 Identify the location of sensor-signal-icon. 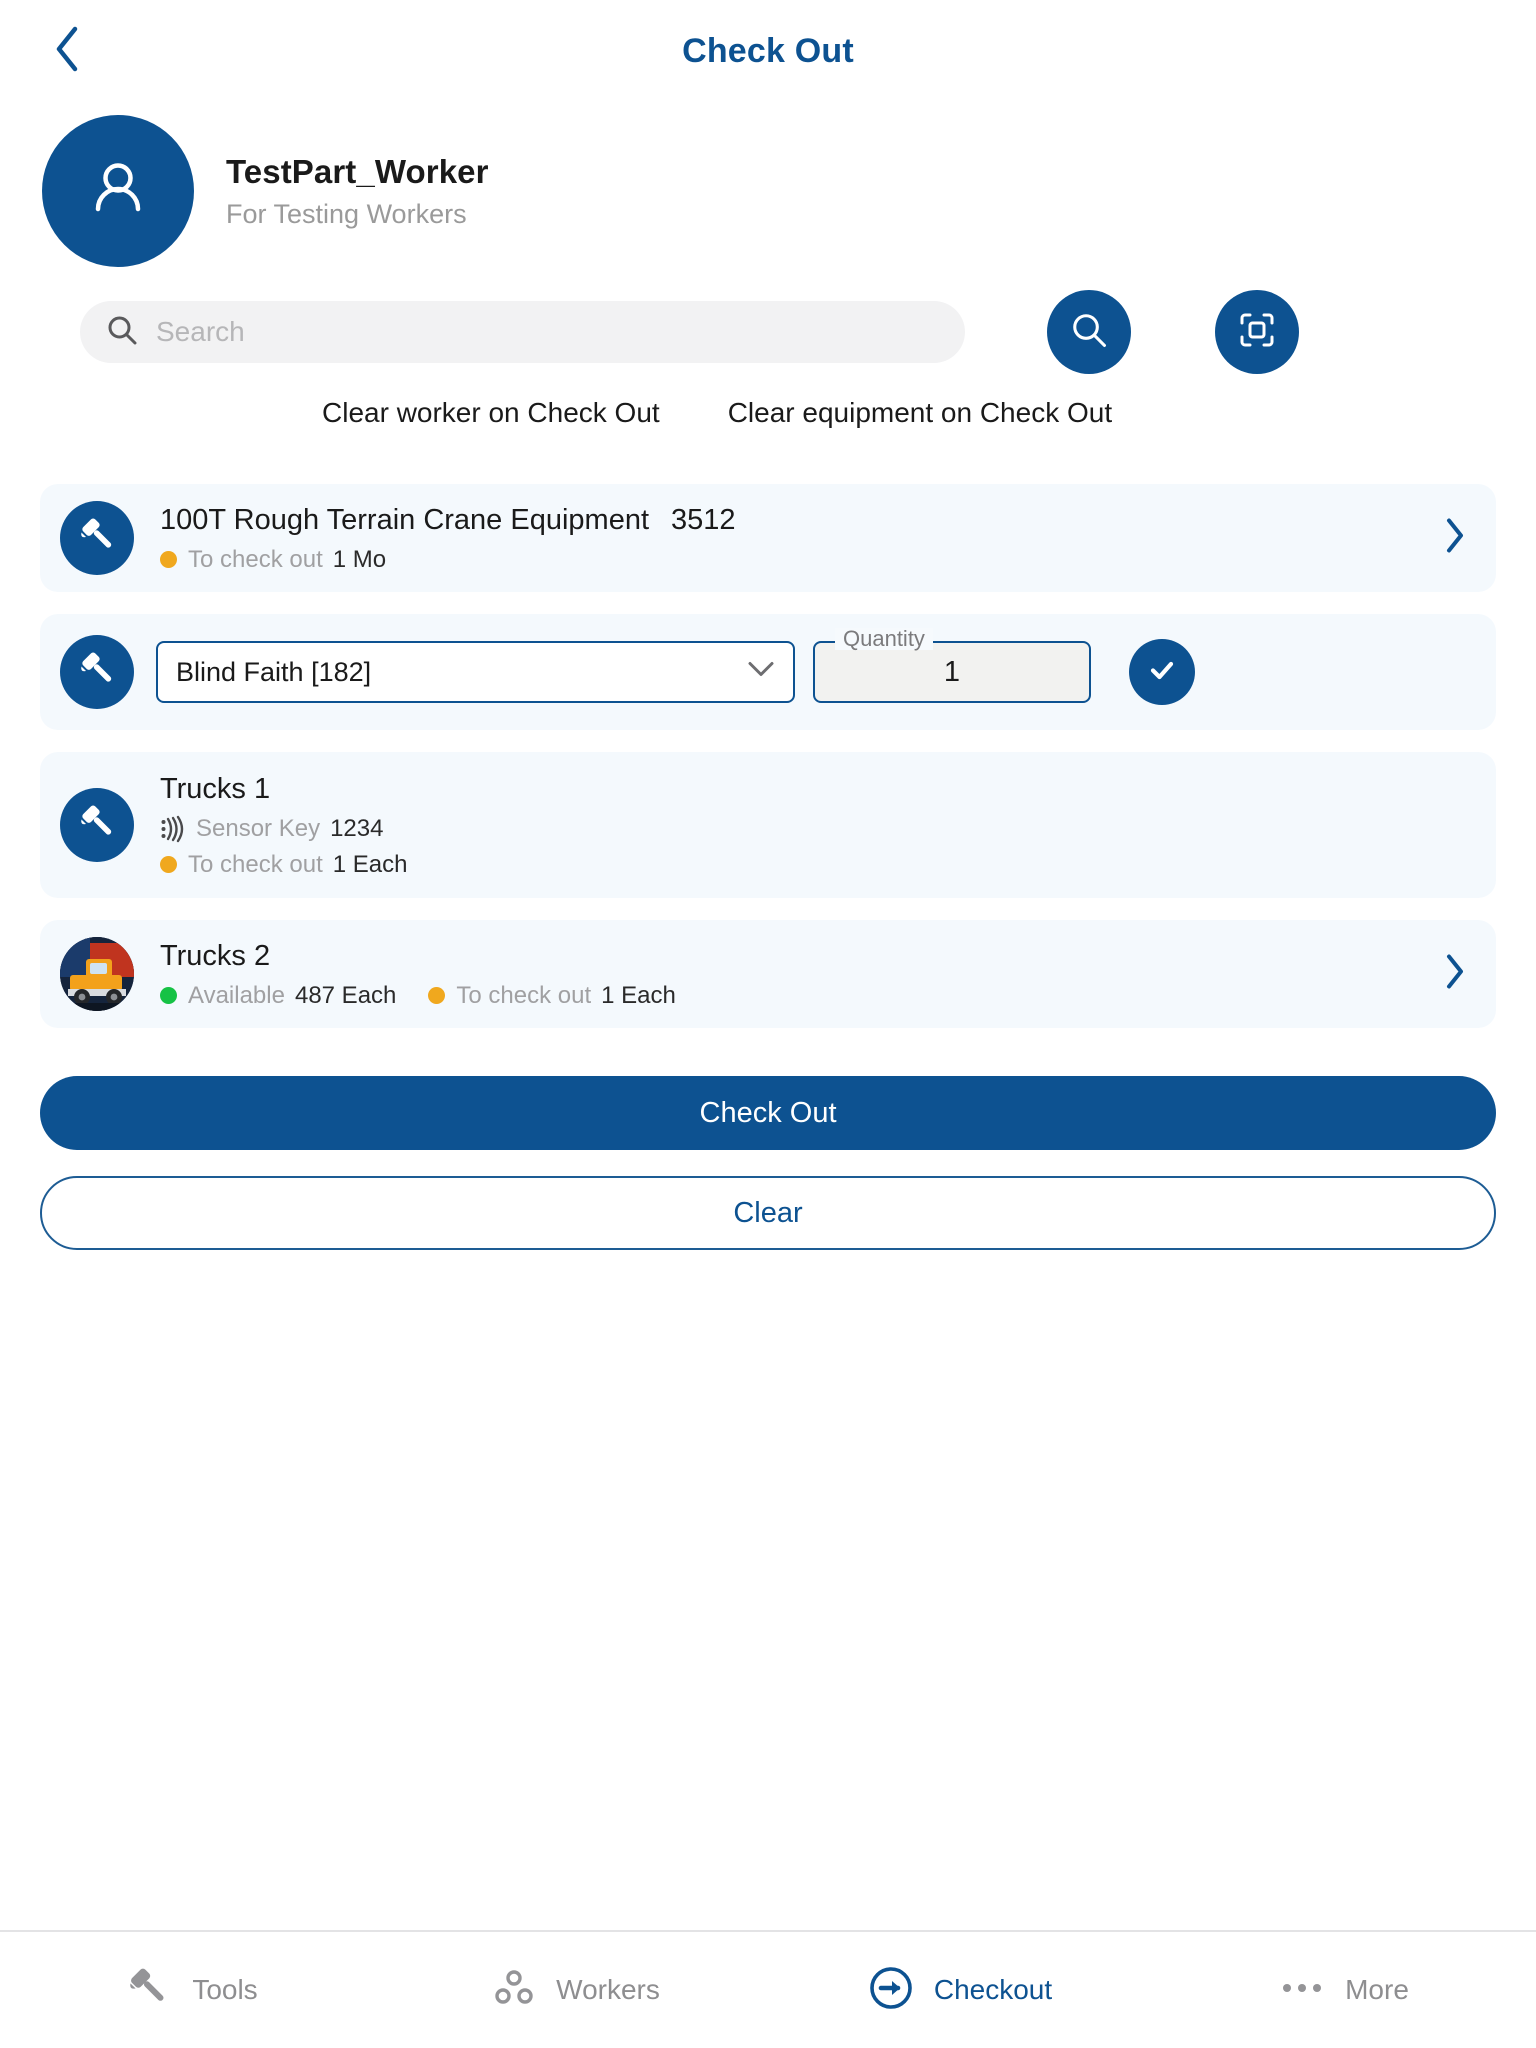
(173, 829).